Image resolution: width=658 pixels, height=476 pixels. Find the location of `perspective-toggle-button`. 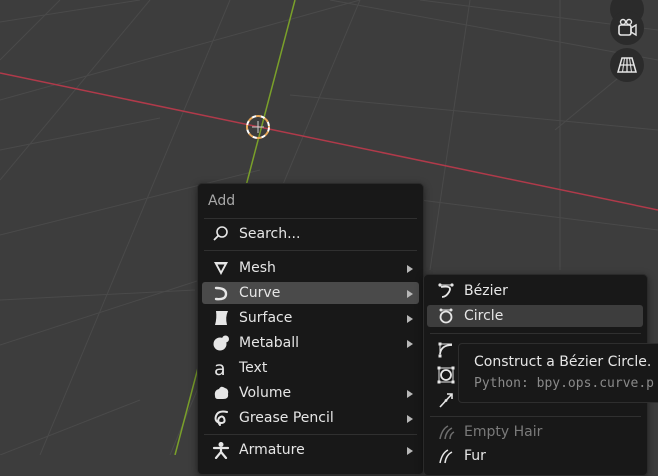

perspective-toggle-button is located at coordinates (627, 65).